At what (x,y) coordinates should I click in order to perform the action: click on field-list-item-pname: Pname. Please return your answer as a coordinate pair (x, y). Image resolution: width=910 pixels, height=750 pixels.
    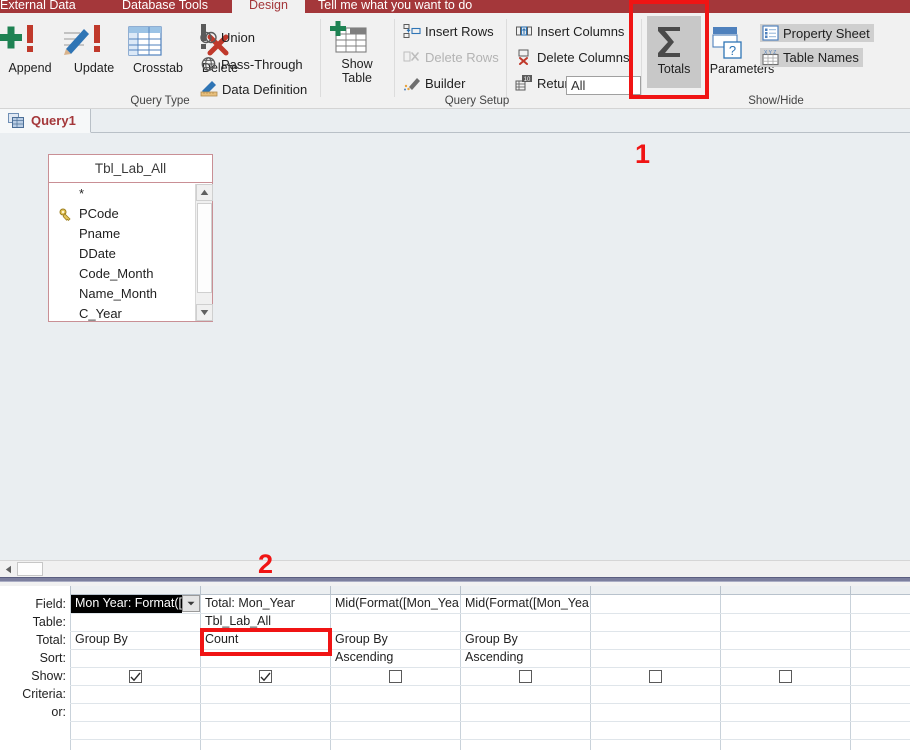
    Looking at the image, I should click on (130, 234).